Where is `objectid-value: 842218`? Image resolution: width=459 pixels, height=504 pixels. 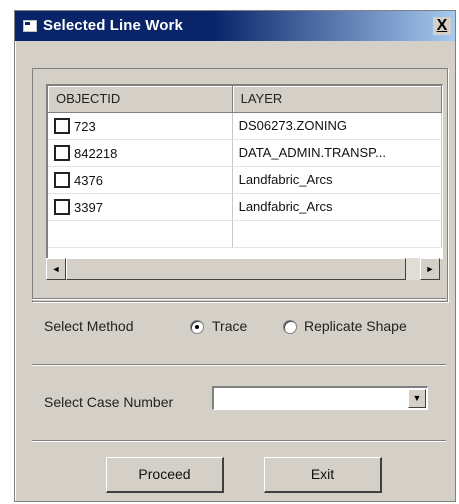
objectid-value: 842218 is located at coordinates (96, 153).